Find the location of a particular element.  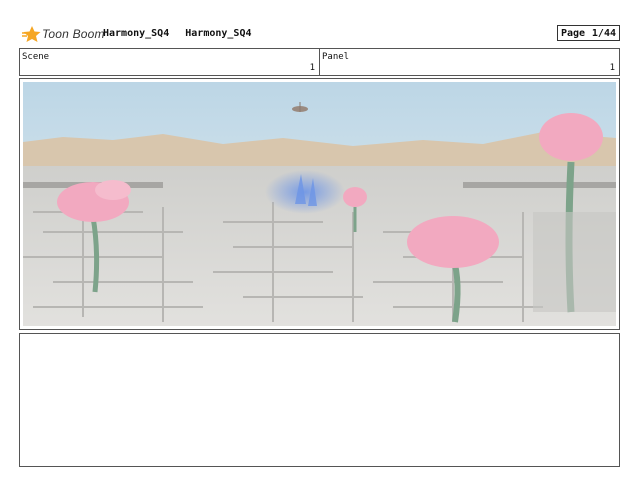

title-bar: Harmony_SQ4 Harmony_SQ4 is located at coordinates (182, 33).